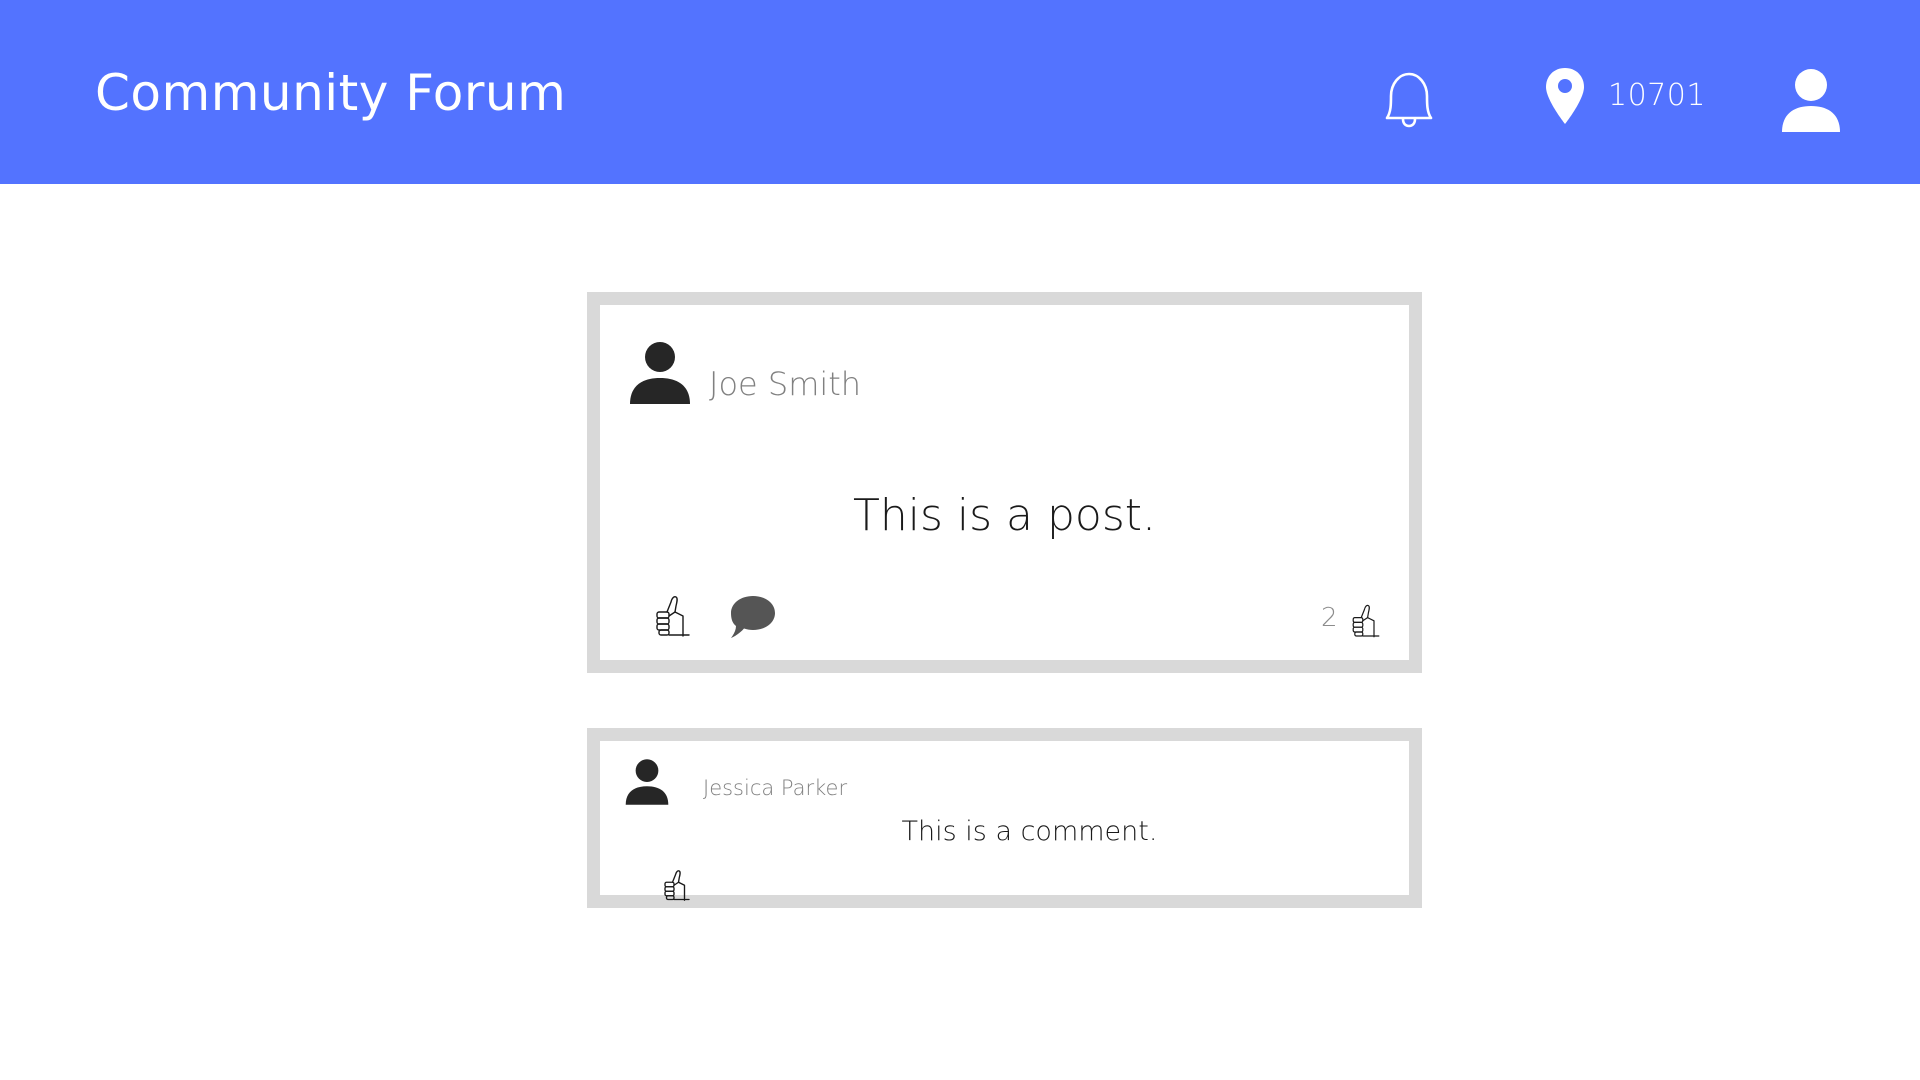 Image resolution: width=1920 pixels, height=1080 pixels. I want to click on comment-card: Jessica Parker This is a comment., so click(1004, 818).